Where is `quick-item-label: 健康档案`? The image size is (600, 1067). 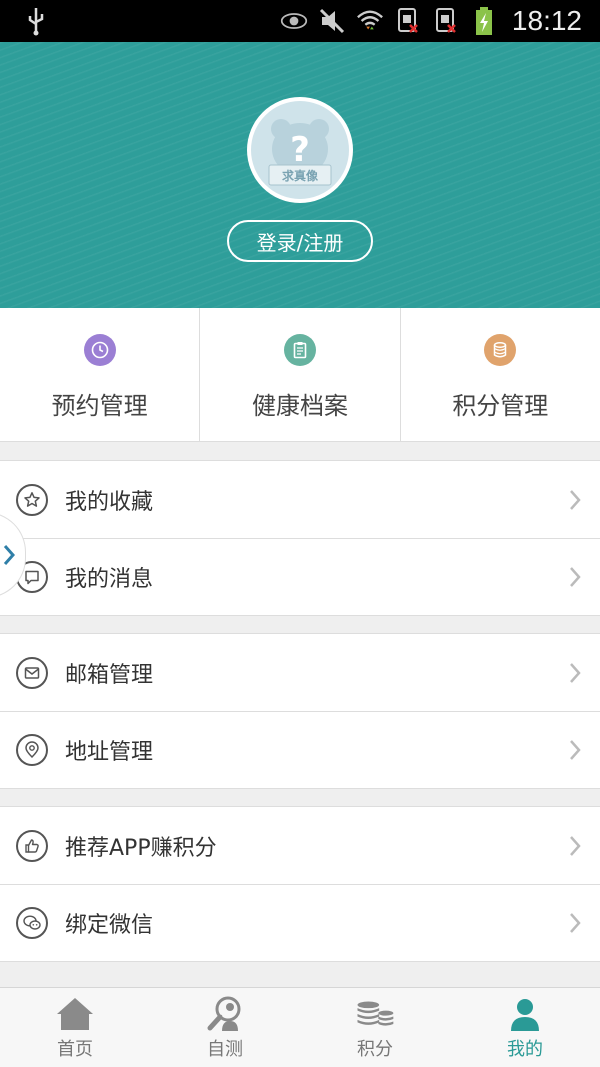
quick-item-label: 健康档案 is located at coordinates (299, 406).